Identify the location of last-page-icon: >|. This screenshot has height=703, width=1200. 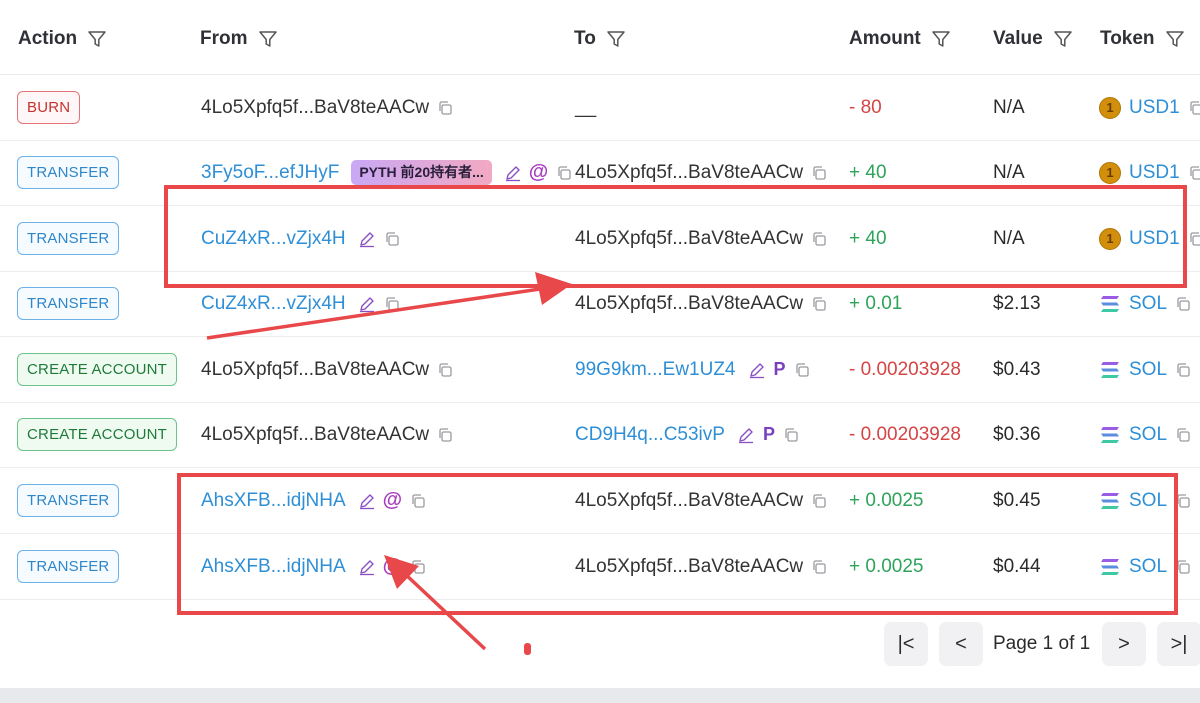
(1179, 643).